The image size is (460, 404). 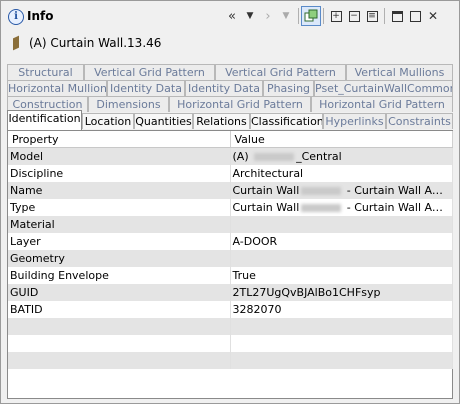 I want to click on table-row: Type Curtain Wall - Curtain Wall Admin, so click(x=230, y=207).